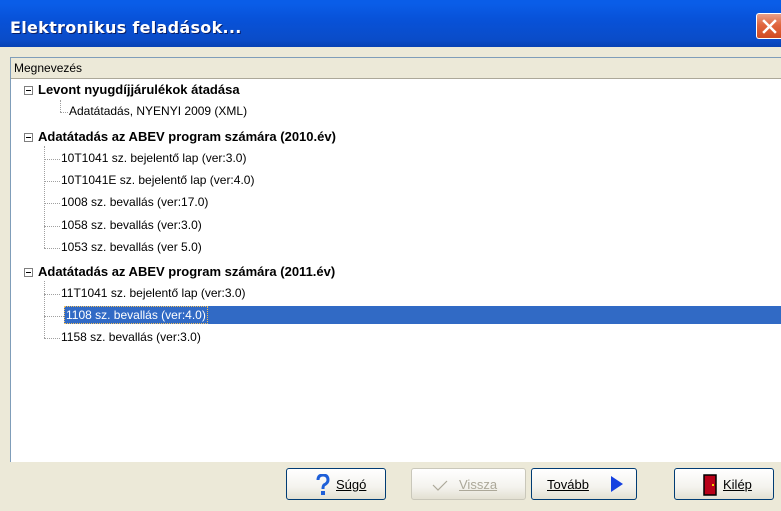 This screenshot has width=781, height=511. Describe the element at coordinates (139, 89) in the screenshot. I see `tree-group-label: Levont nyugdíjjárulékok átadása` at that location.